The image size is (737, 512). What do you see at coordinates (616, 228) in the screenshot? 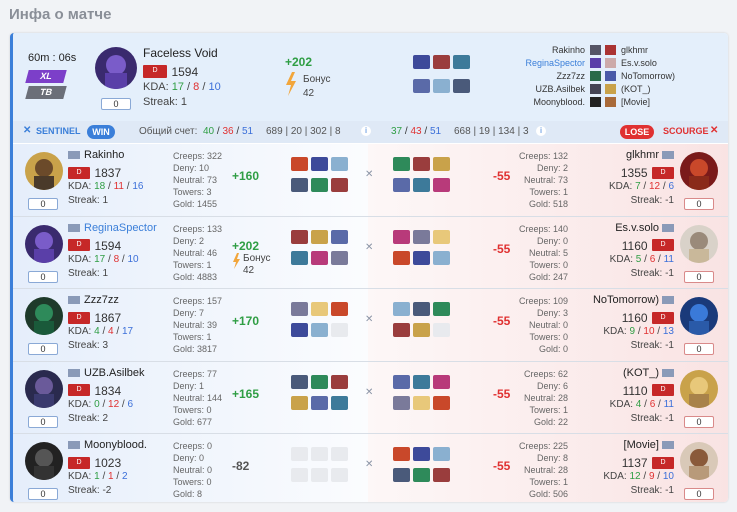
I see `scourge-player-name: Es.v.solo` at bounding box center [616, 228].